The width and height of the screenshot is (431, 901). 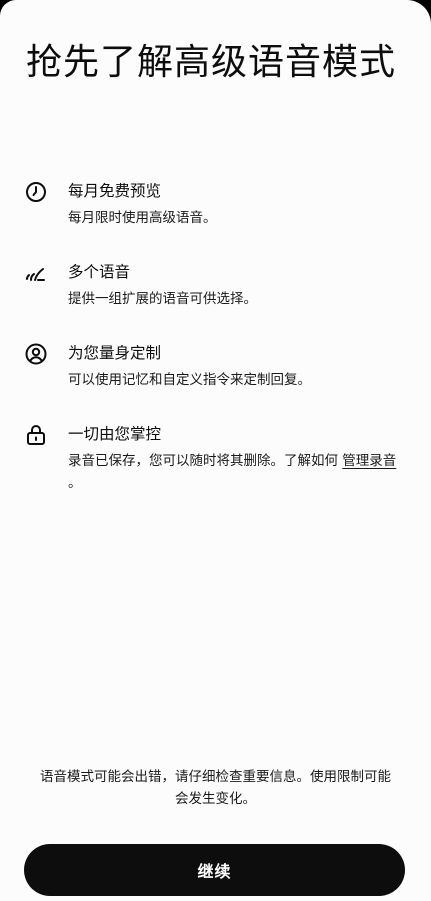 What do you see at coordinates (115, 434) in the screenshot?
I see `feature-title: 一切由您掌控` at bounding box center [115, 434].